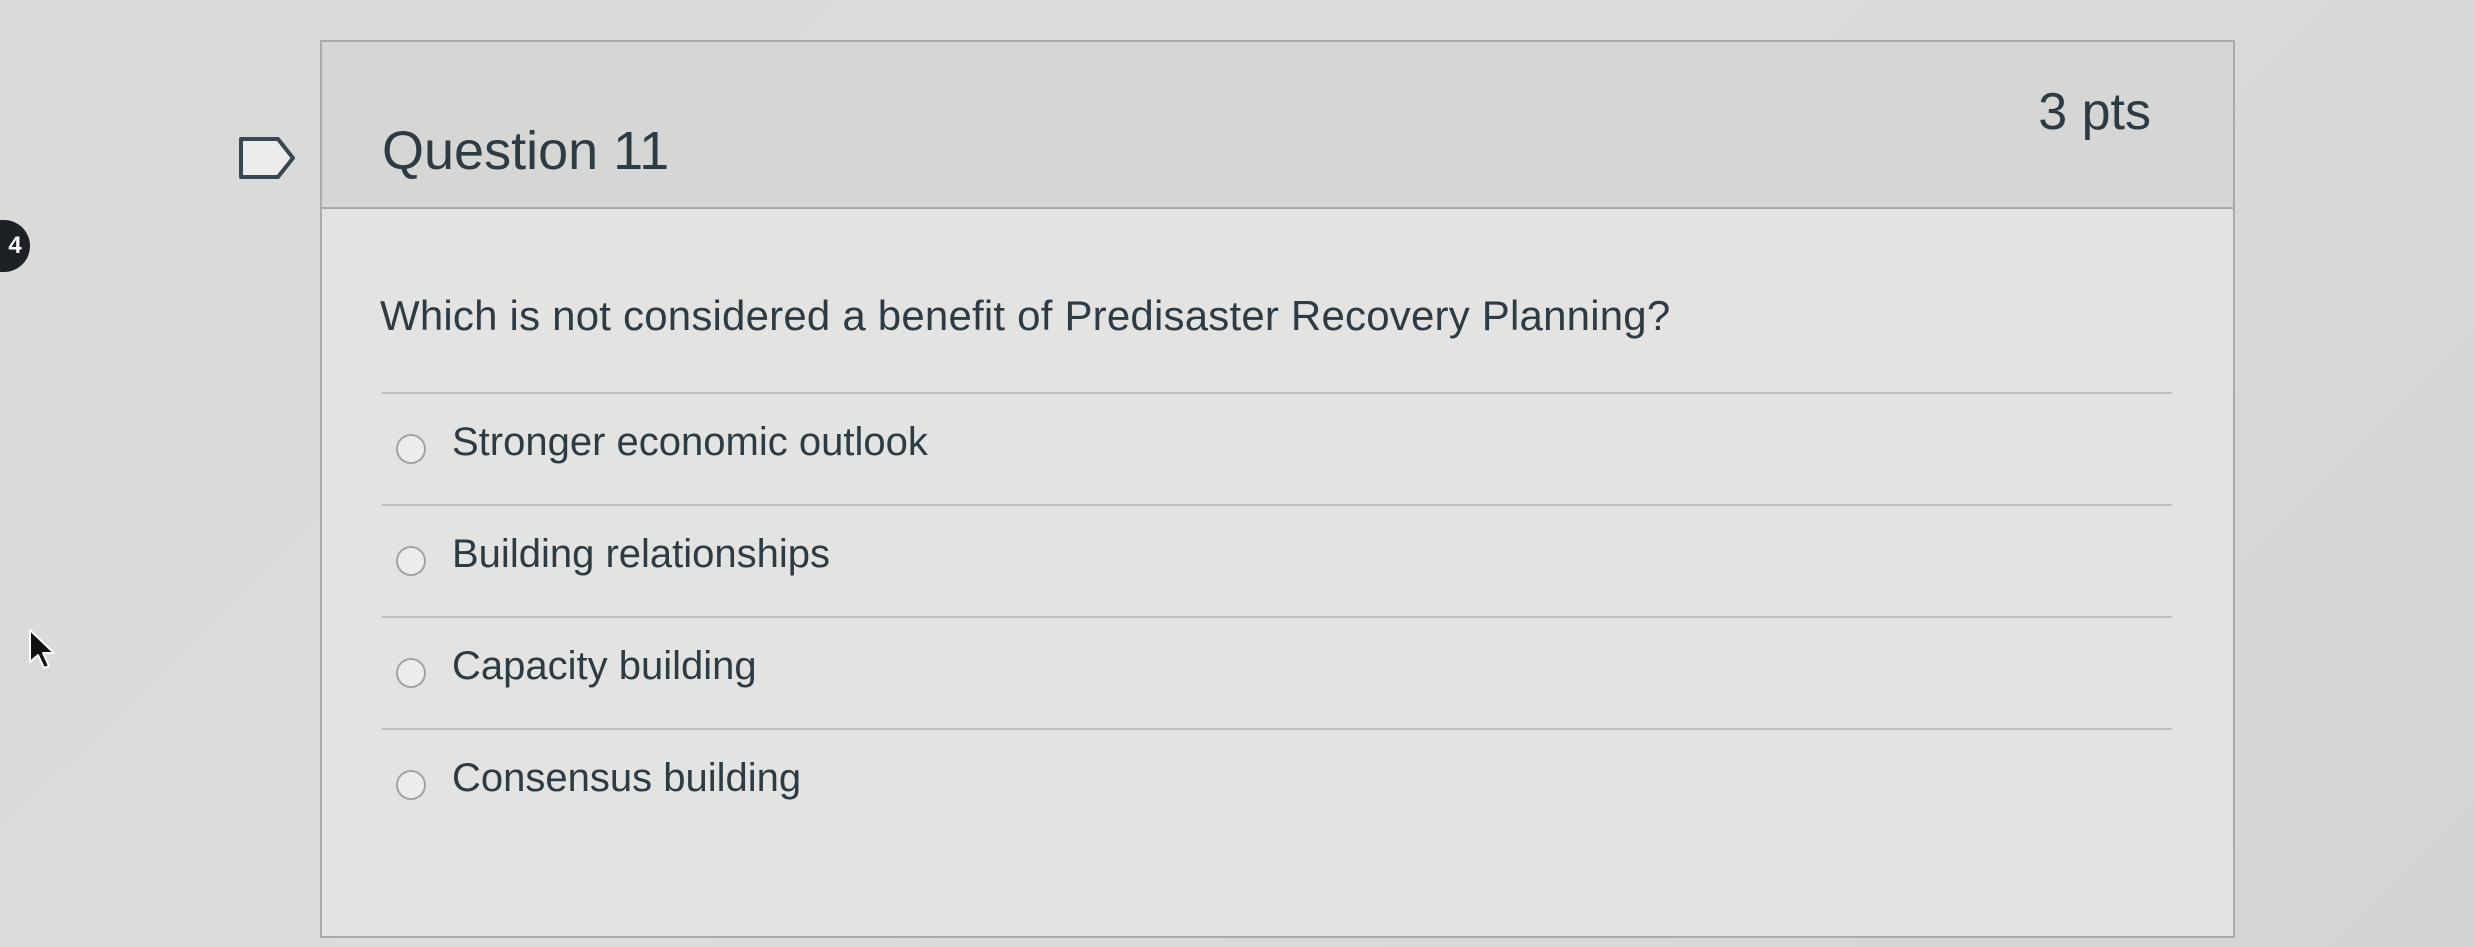  I want to click on answer-option: Building relationships, so click(1277, 560).